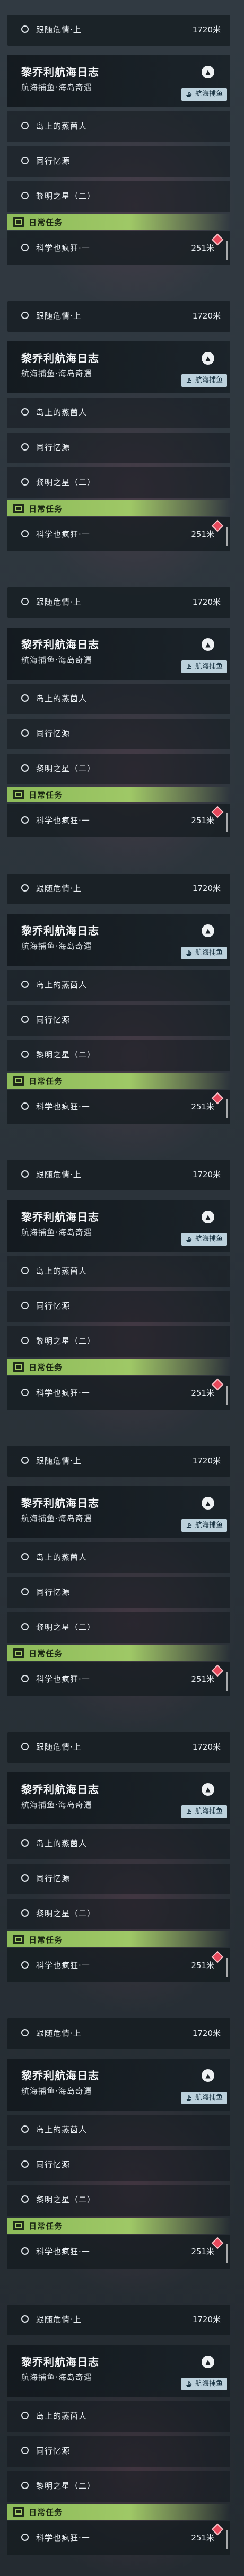 The width and height of the screenshot is (244, 2576). Describe the element at coordinates (63, 1679) in the screenshot. I see `daily-quest-label: 科学也疯狂·一` at that location.